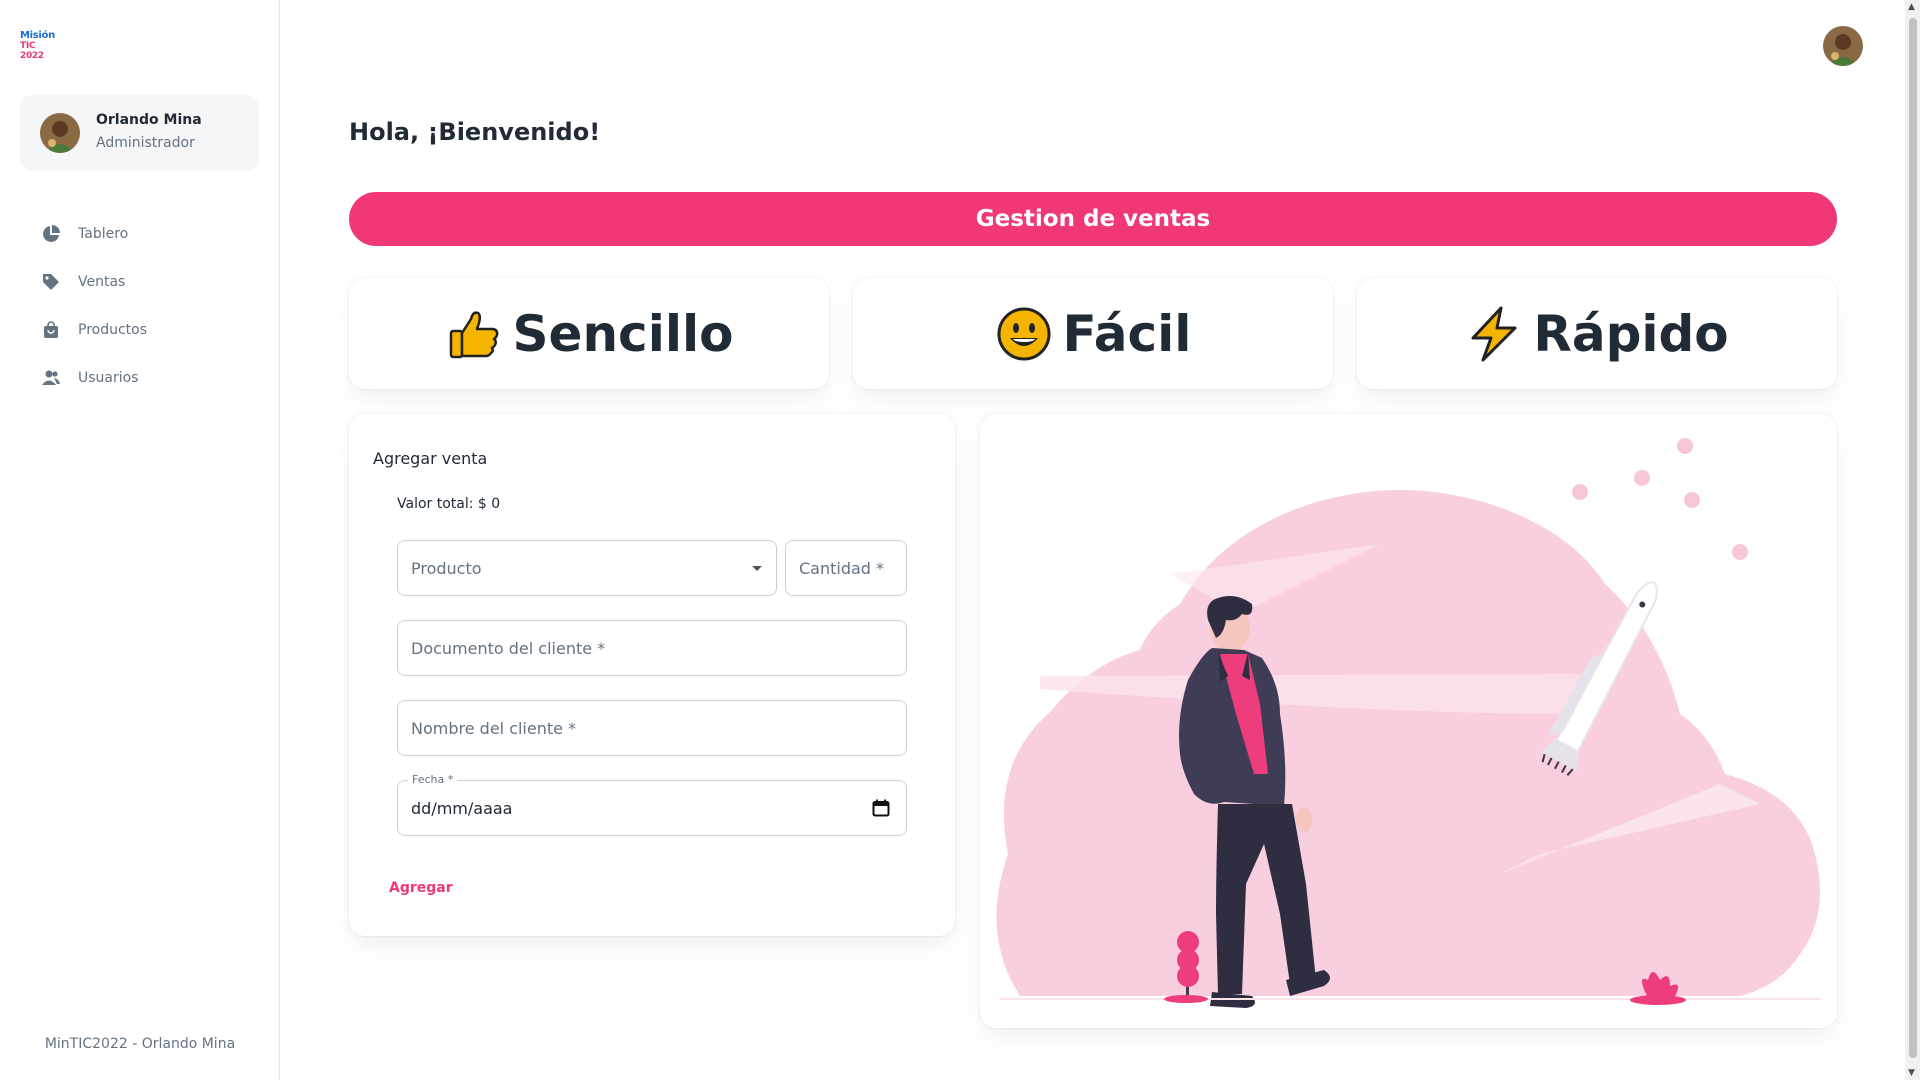 The height and width of the screenshot is (1080, 1920). What do you see at coordinates (113, 330) in the screenshot?
I see `sidebar-item-label: Productos` at bounding box center [113, 330].